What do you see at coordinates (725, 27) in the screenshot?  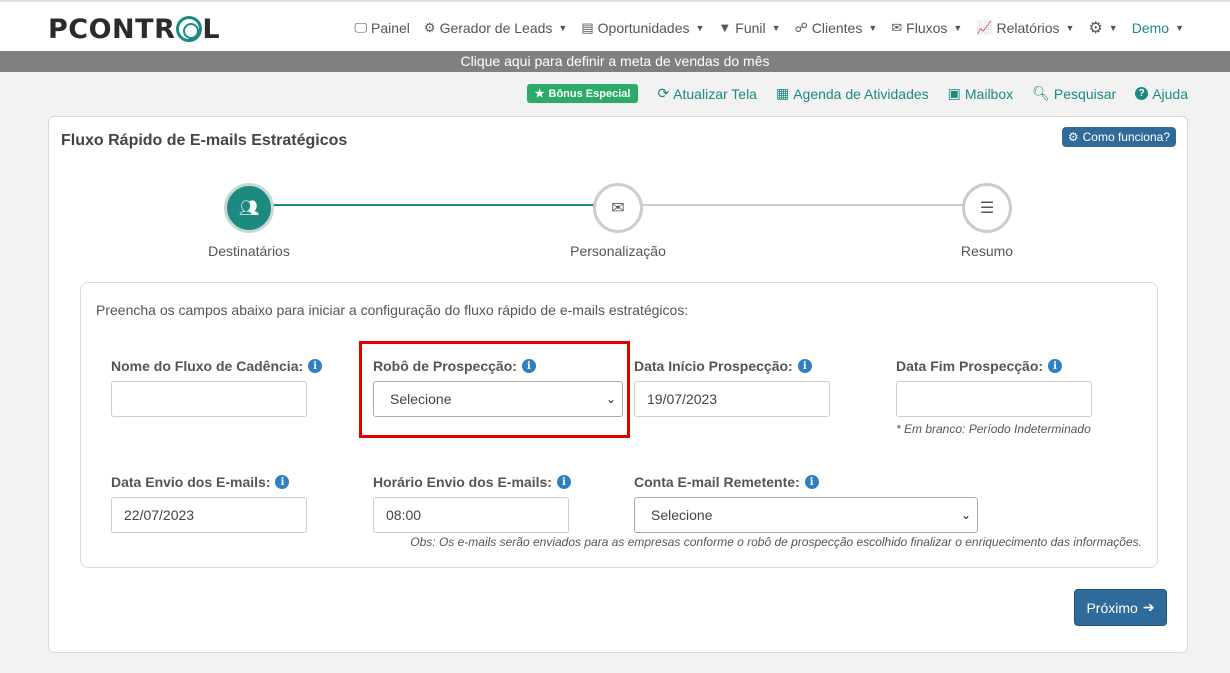 I see `filter-icon: ▼` at bounding box center [725, 27].